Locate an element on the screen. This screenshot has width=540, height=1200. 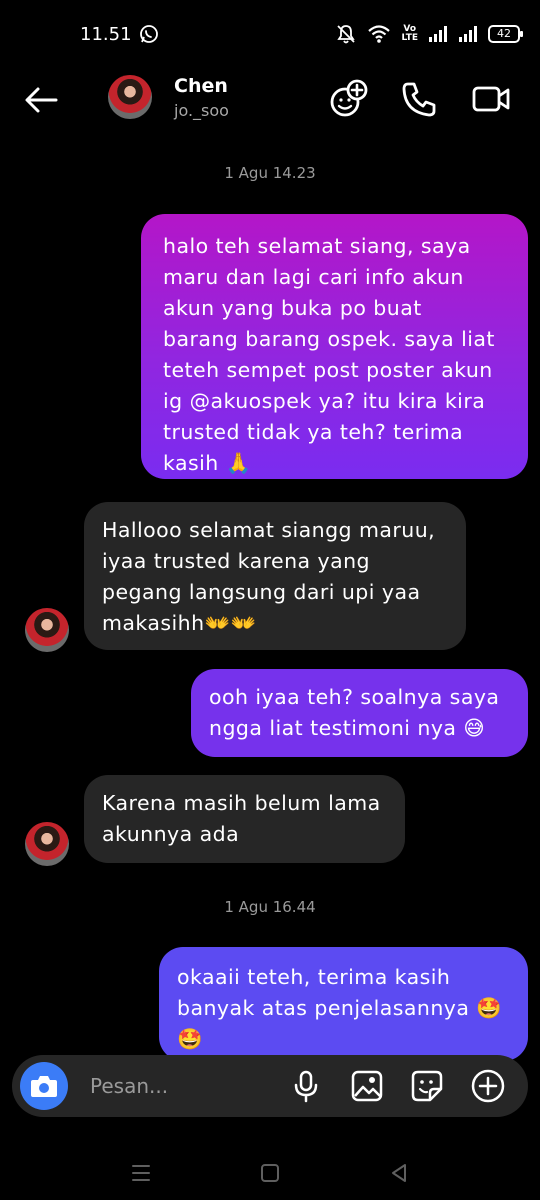
status-icons: Vo LTE 42 is located at coordinates (429, 34).